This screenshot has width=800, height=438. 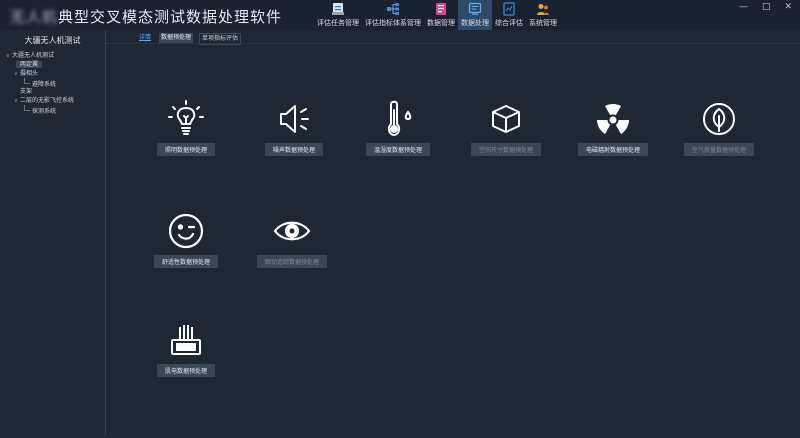 I want to click on tile-label: 噪声数据预处理, so click(x=293, y=149).